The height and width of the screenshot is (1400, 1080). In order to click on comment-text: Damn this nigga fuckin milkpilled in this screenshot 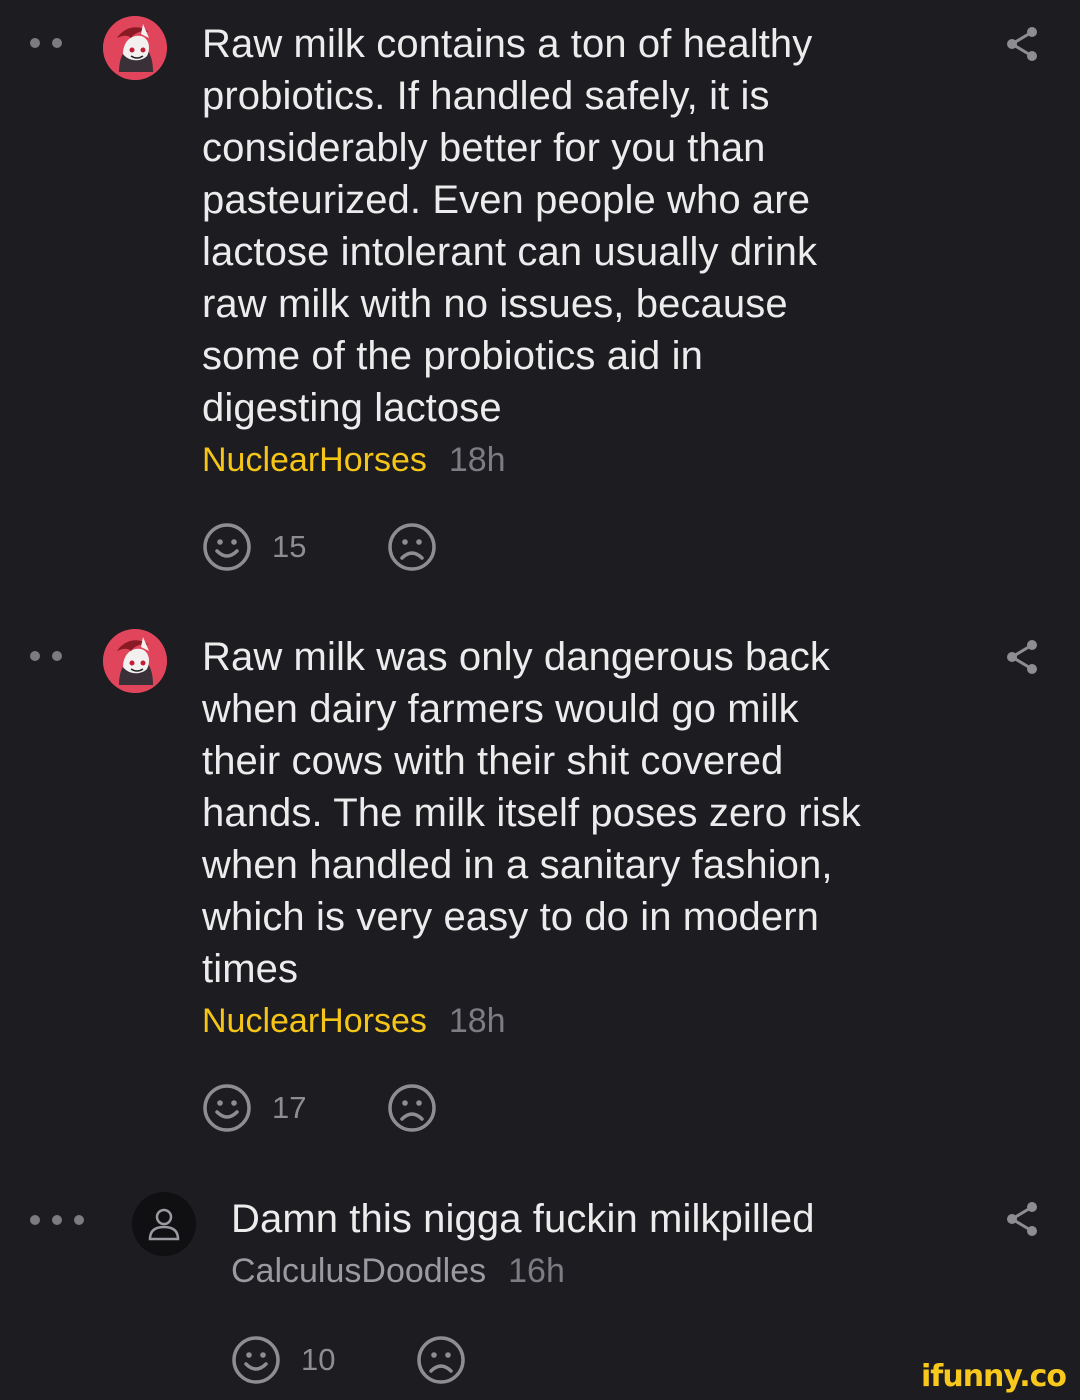, I will do `click(523, 1219)`.